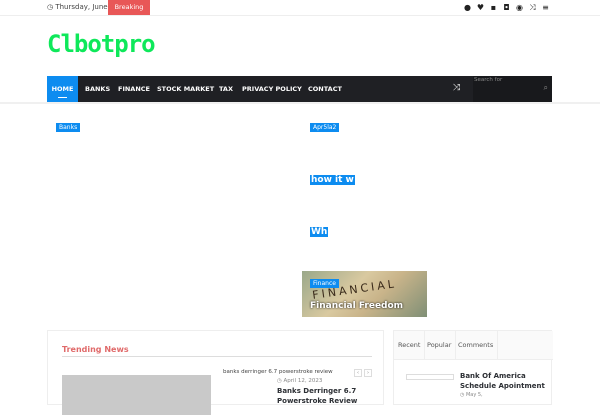 This screenshot has height=415, width=600. I want to click on tab-popular: Popular, so click(440, 345).